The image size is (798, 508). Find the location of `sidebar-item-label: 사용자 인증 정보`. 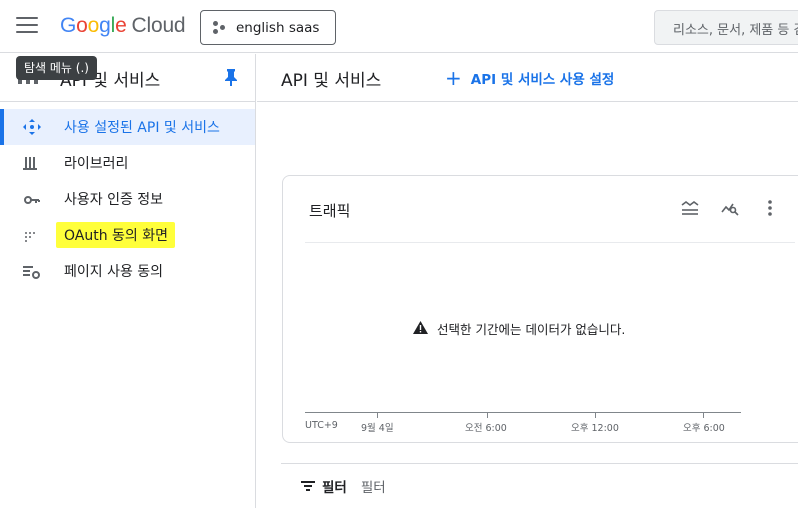

sidebar-item-label: 사용자 인증 정보 is located at coordinates (114, 200).